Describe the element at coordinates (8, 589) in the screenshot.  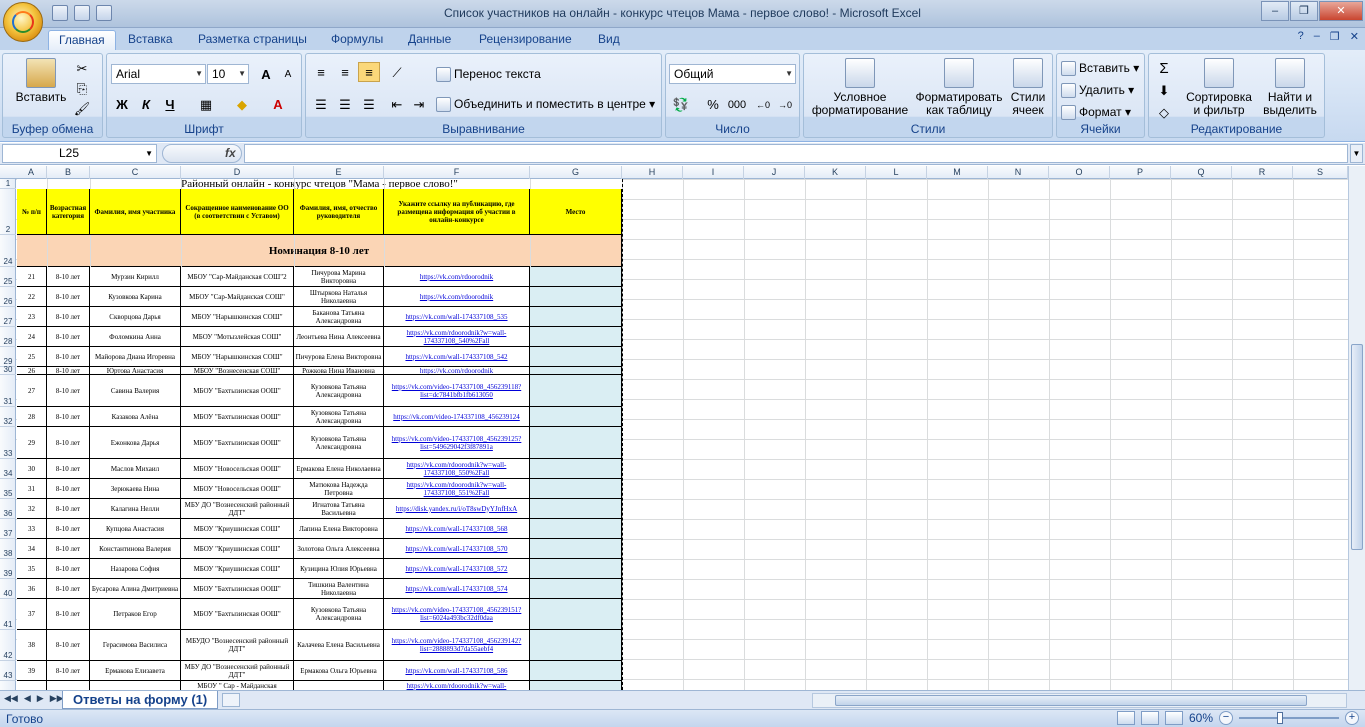
I see `row-header: 40` at that location.